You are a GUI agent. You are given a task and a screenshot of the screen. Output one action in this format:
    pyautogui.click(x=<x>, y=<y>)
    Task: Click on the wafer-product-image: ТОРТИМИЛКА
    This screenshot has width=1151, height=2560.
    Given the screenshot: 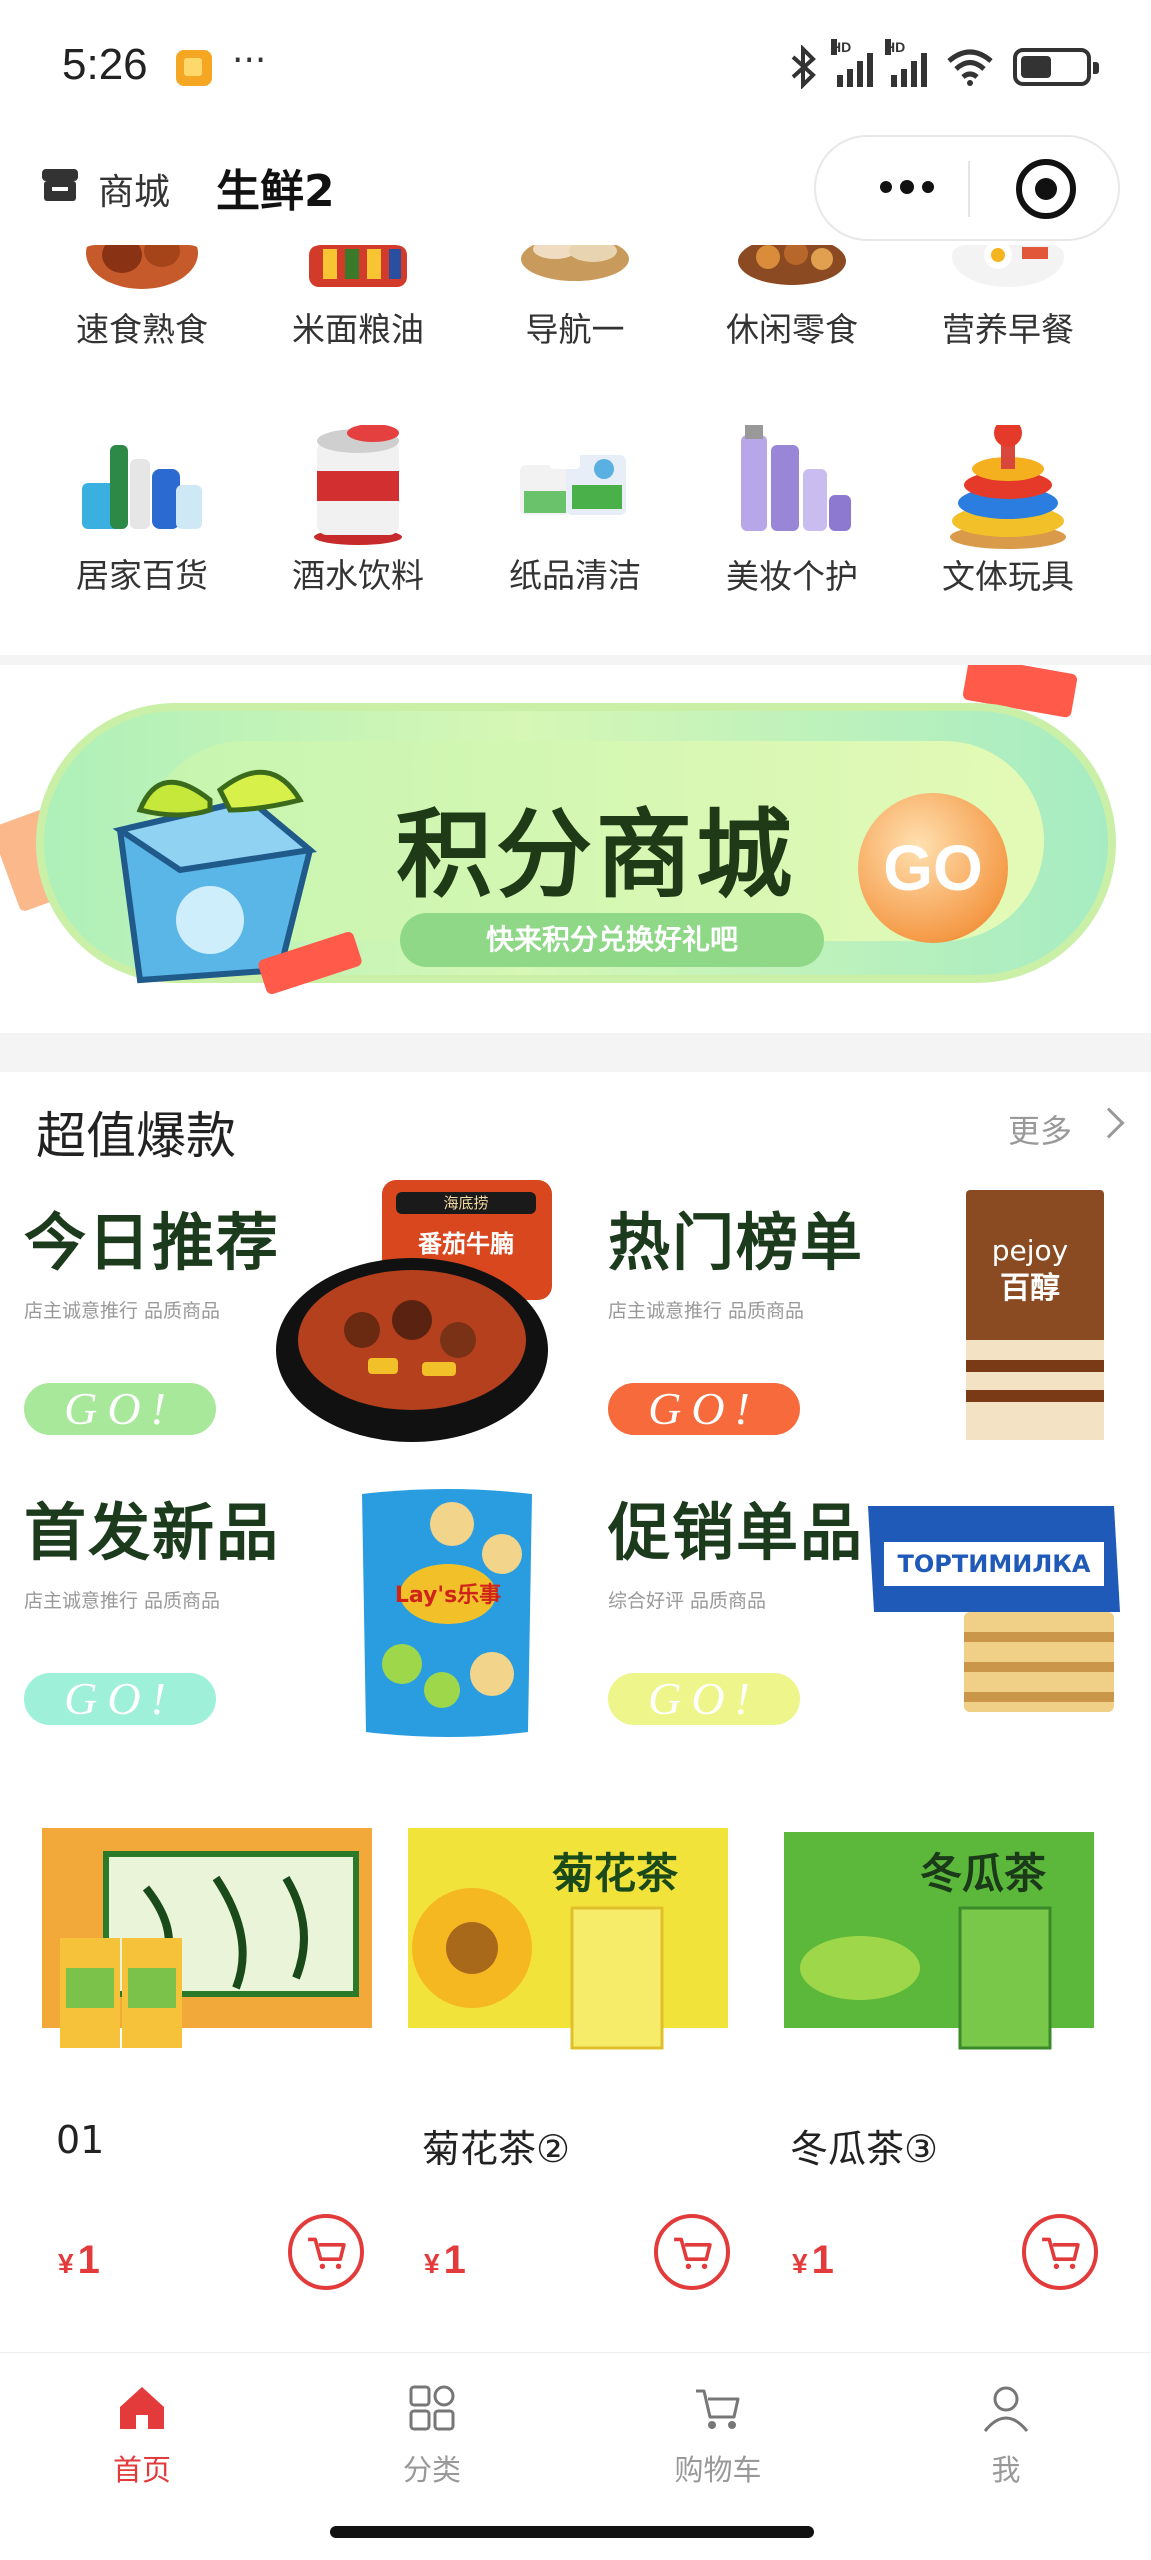 What is the action you would take?
    pyautogui.click(x=994, y=1609)
    